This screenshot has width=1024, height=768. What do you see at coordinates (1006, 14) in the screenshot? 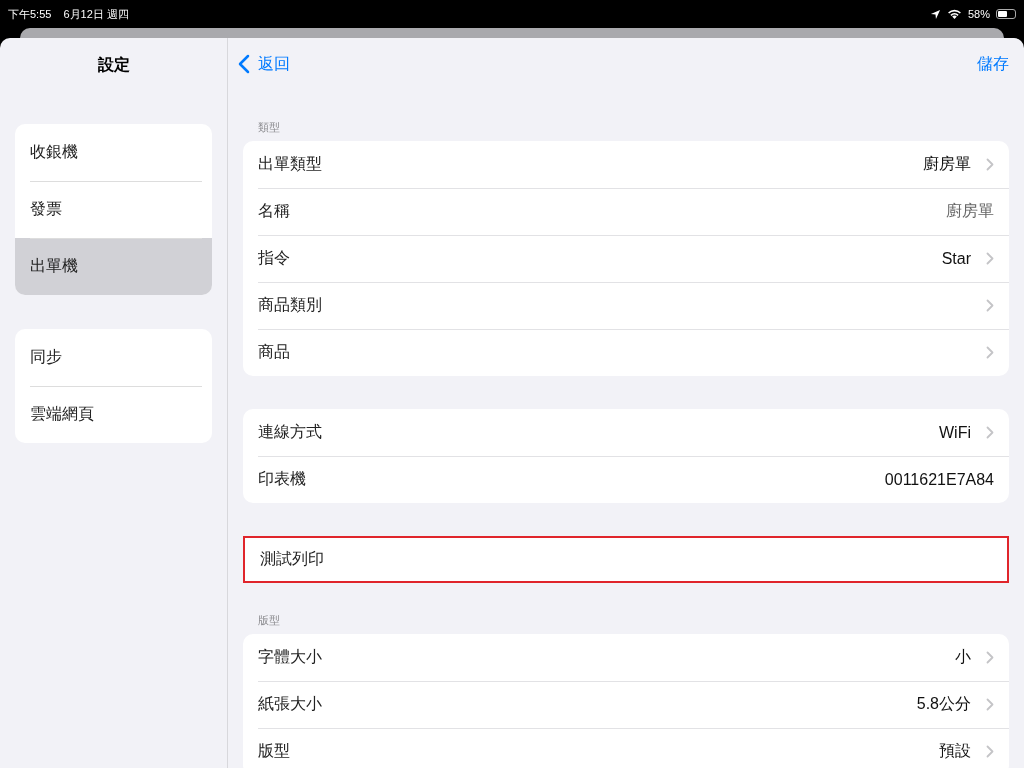
I see `battery-icon` at bounding box center [1006, 14].